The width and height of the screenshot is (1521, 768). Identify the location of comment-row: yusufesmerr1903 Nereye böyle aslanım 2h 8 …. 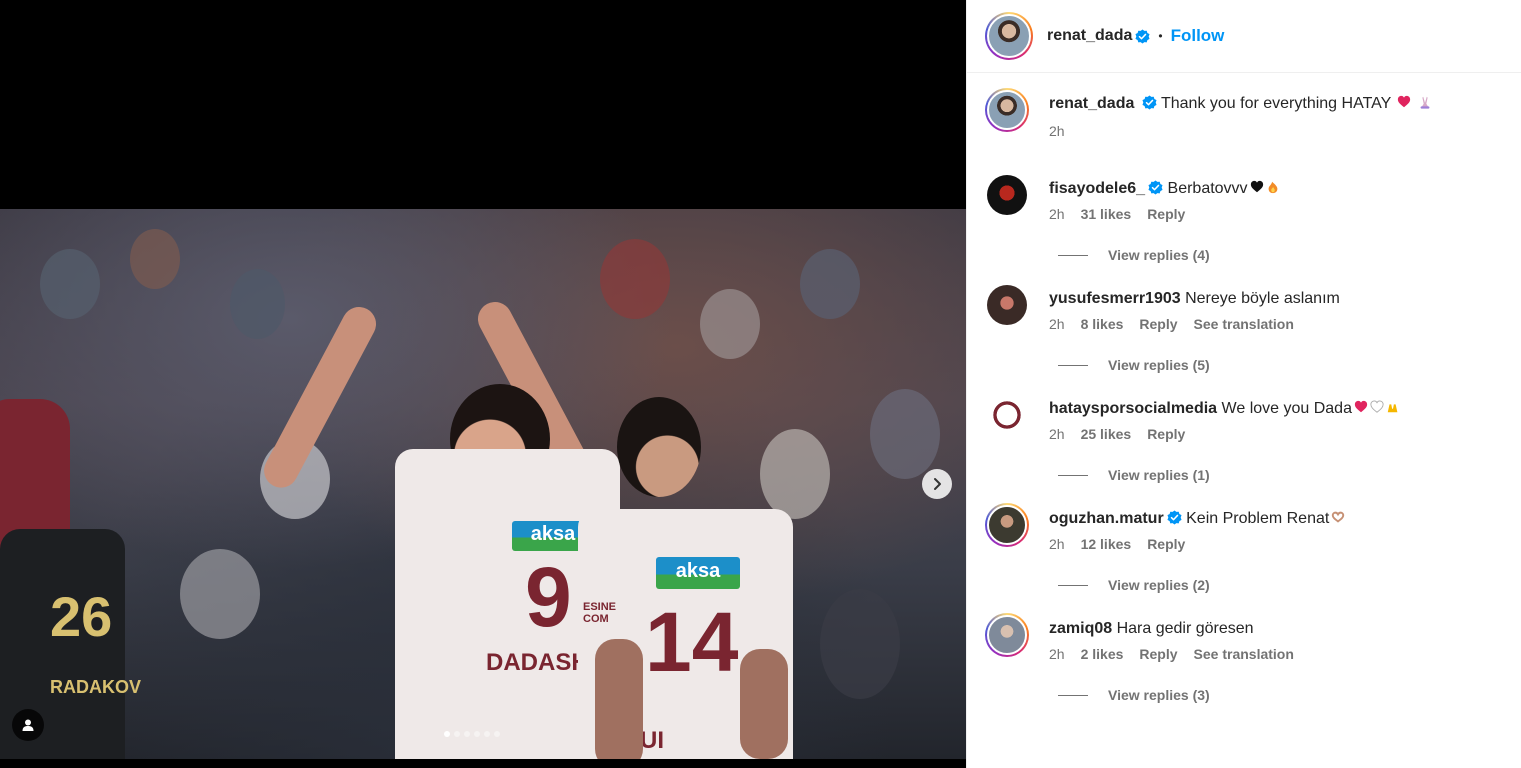
(1245, 307).